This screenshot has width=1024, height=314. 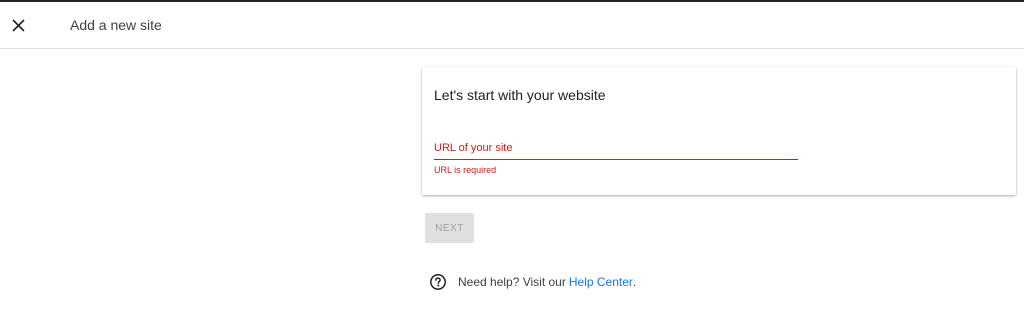 What do you see at coordinates (449, 228) in the screenshot?
I see `next-button: NEXT` at bounding box center [449, 228].